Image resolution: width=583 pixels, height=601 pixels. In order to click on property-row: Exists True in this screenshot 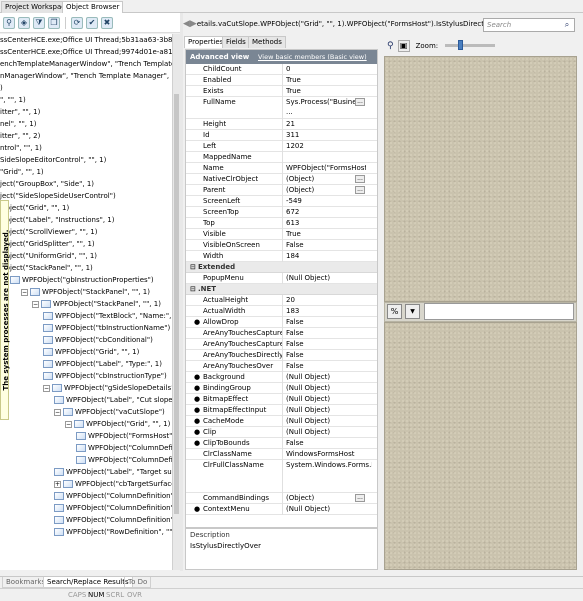, I will do `click(281, 91)`.